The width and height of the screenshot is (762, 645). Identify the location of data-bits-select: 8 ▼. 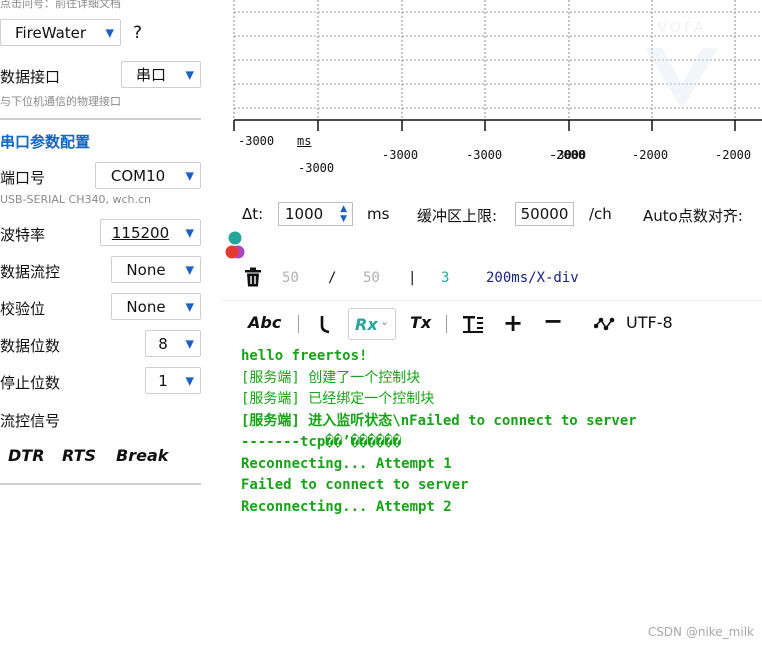
(173, 343).